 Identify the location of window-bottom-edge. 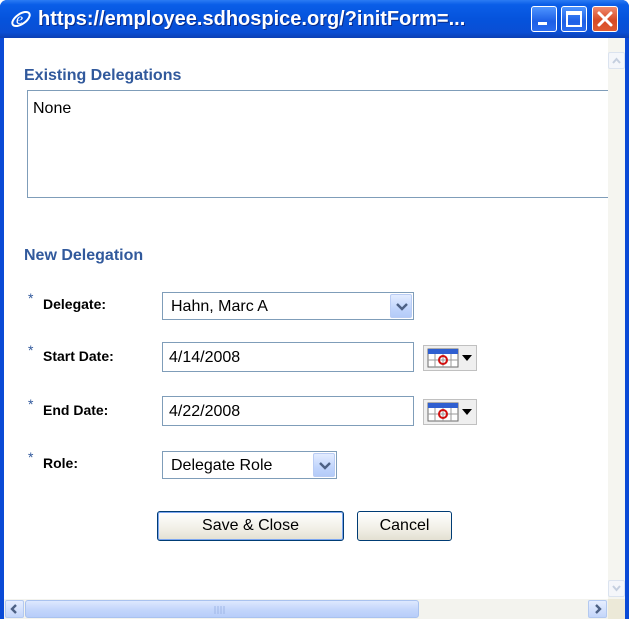
(314, 627).